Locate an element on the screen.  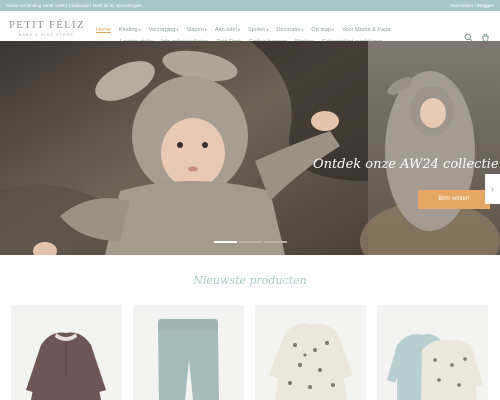
mauve-baby-shirt-image is located at coordinates (66, 366).